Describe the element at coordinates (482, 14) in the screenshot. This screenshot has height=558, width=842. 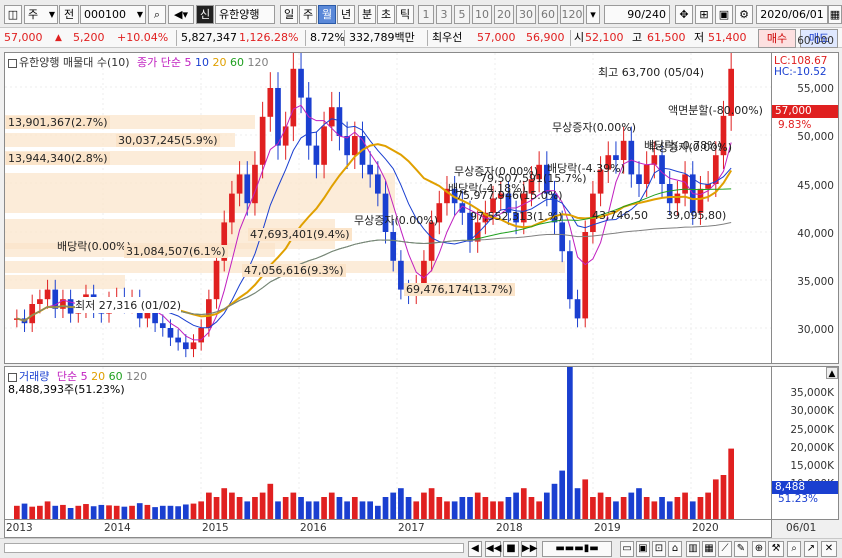
I see `interval-10: 10` at that location.